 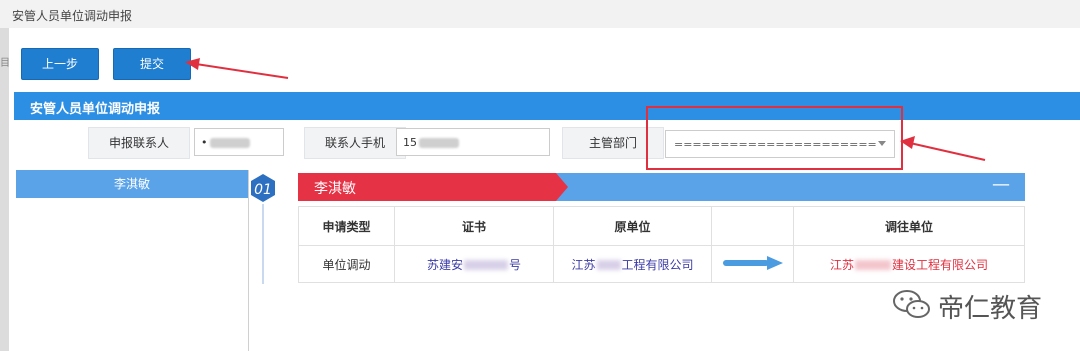 I want to click on form-row: 申报联系人 • 联系人手机 15 主管部门, so click(x=547, y=143).